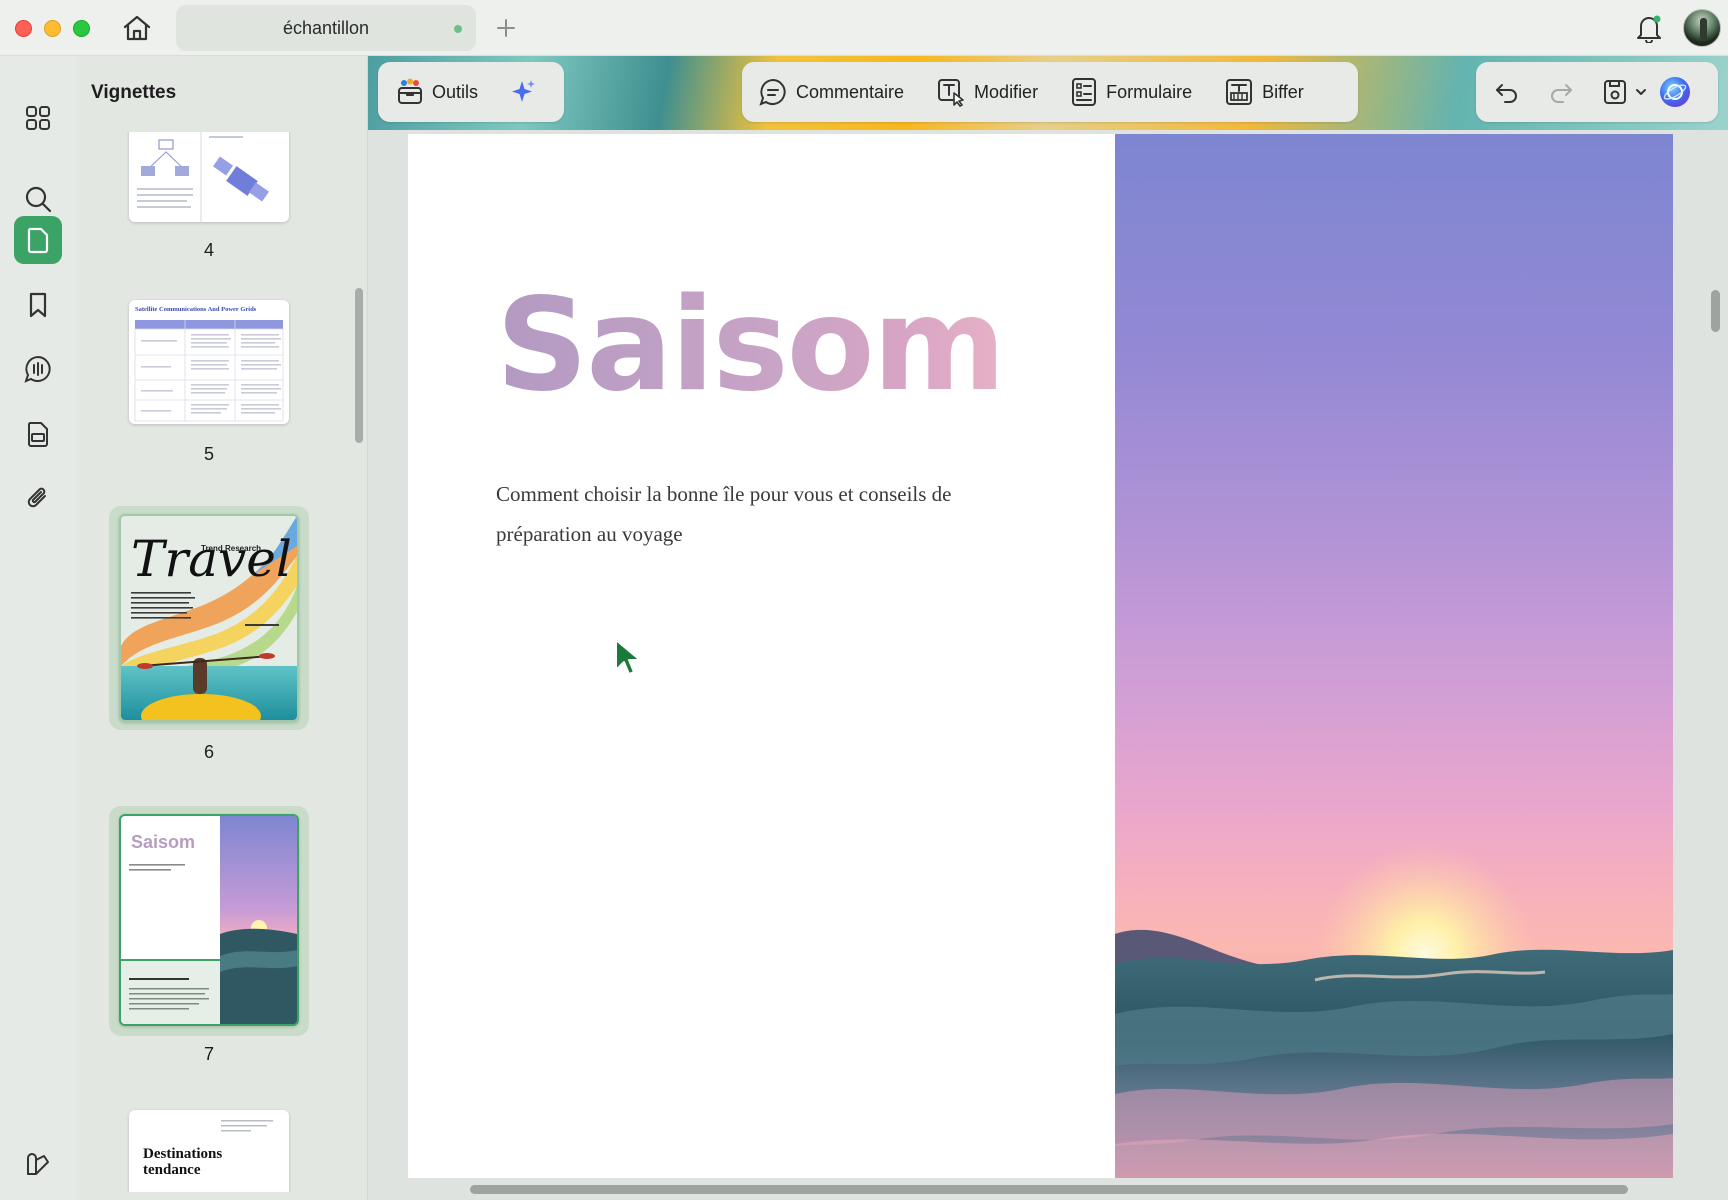 The image size is (1728, 1200). Describe the element at coordinates (231, 548) in the screenshot. I see `thumbnail-6-kicker: Trend Research` at that location.